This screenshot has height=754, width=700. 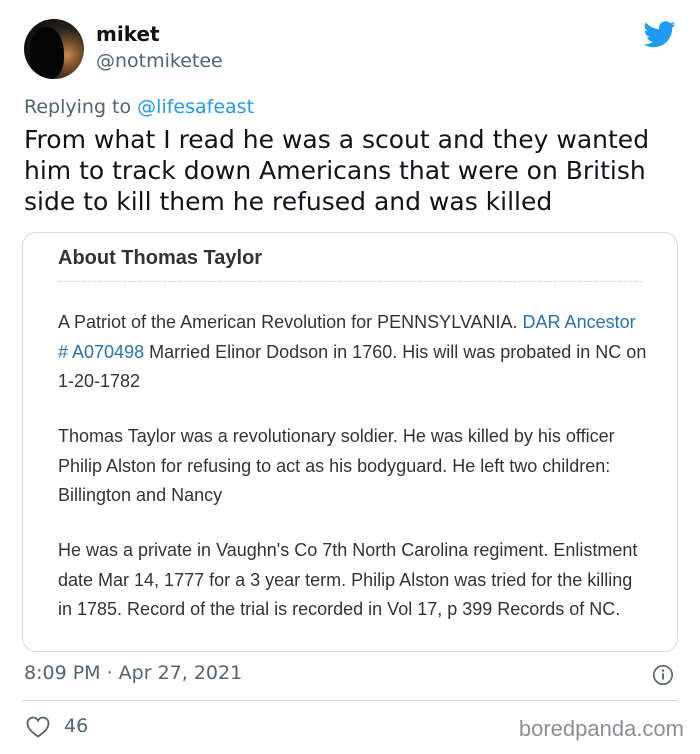 What do you see at coordinates (133, 673) in the screenshot?
I see `tweet-timestamp: 8:09 PM · Apr 27, 2021` at bounding box center [133, 673].